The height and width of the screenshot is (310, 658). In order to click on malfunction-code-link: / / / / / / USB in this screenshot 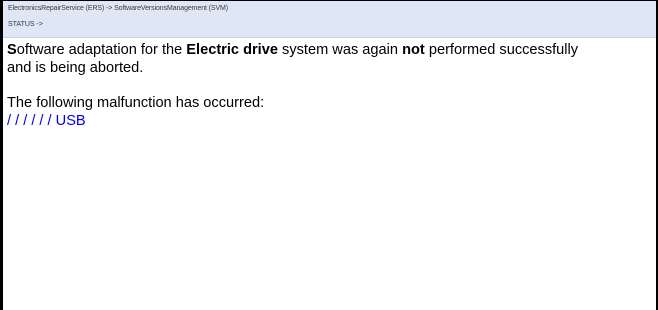, I will do `click(330, 121)`.